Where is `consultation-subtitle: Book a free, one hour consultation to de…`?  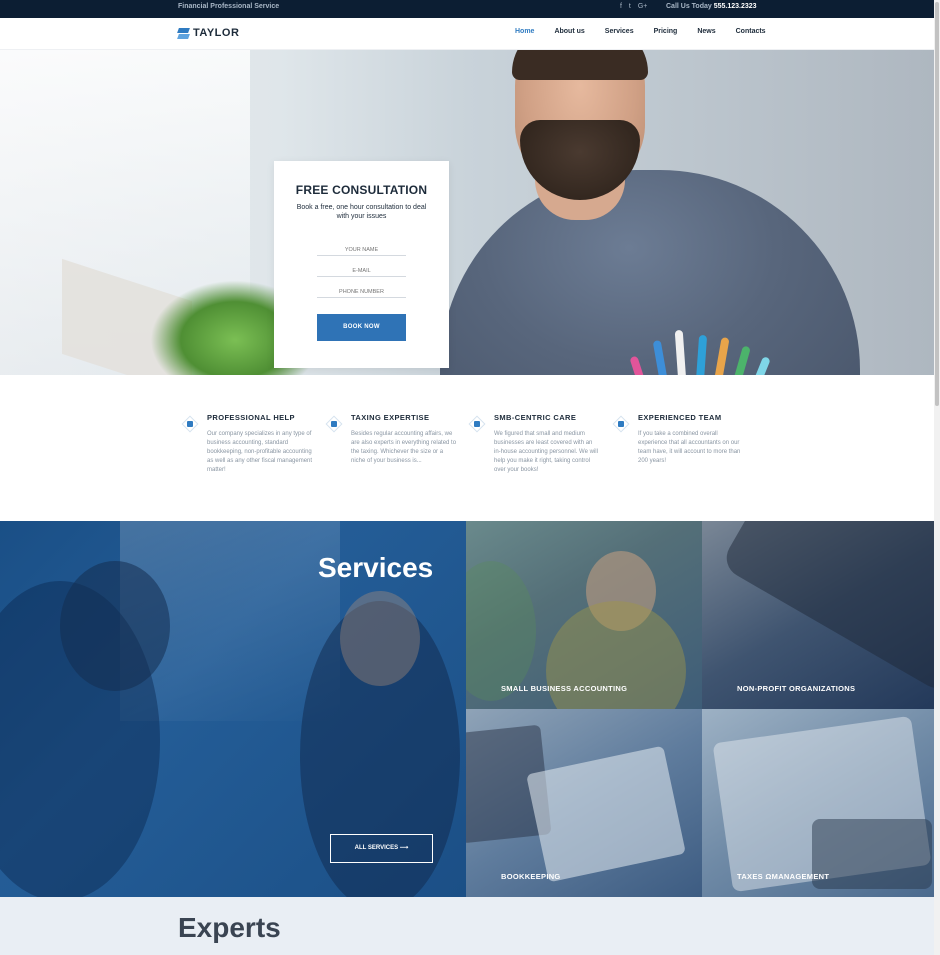
consultation-subtitle: Book a free, one hour consultation to de… is located at coordinates (361, 212).